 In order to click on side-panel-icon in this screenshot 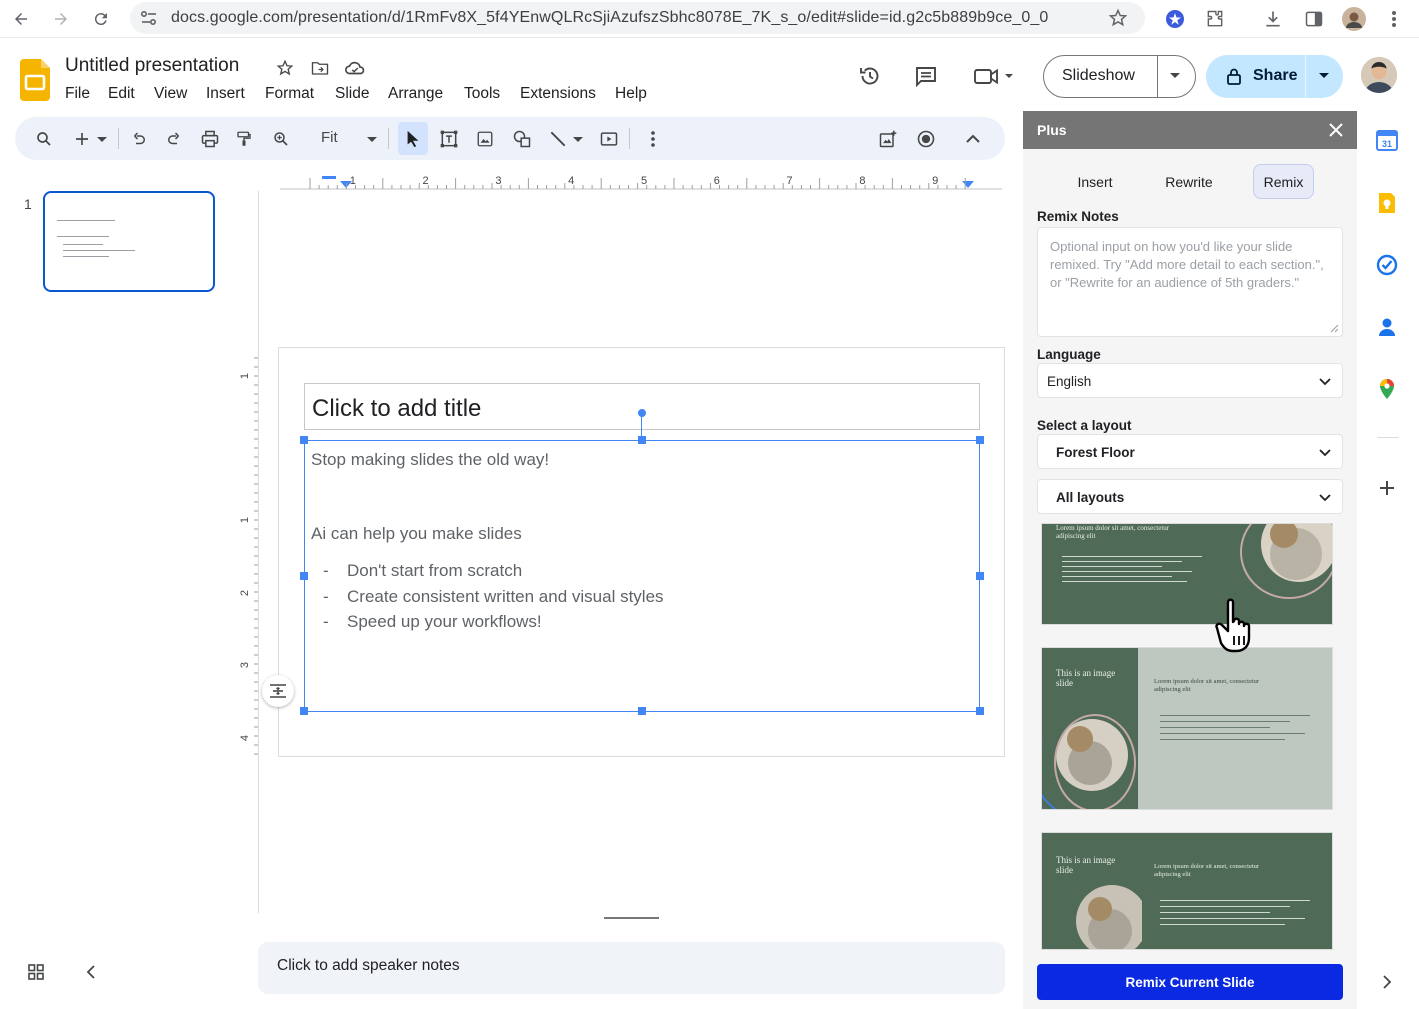, I will do `click(1314, 19)`.